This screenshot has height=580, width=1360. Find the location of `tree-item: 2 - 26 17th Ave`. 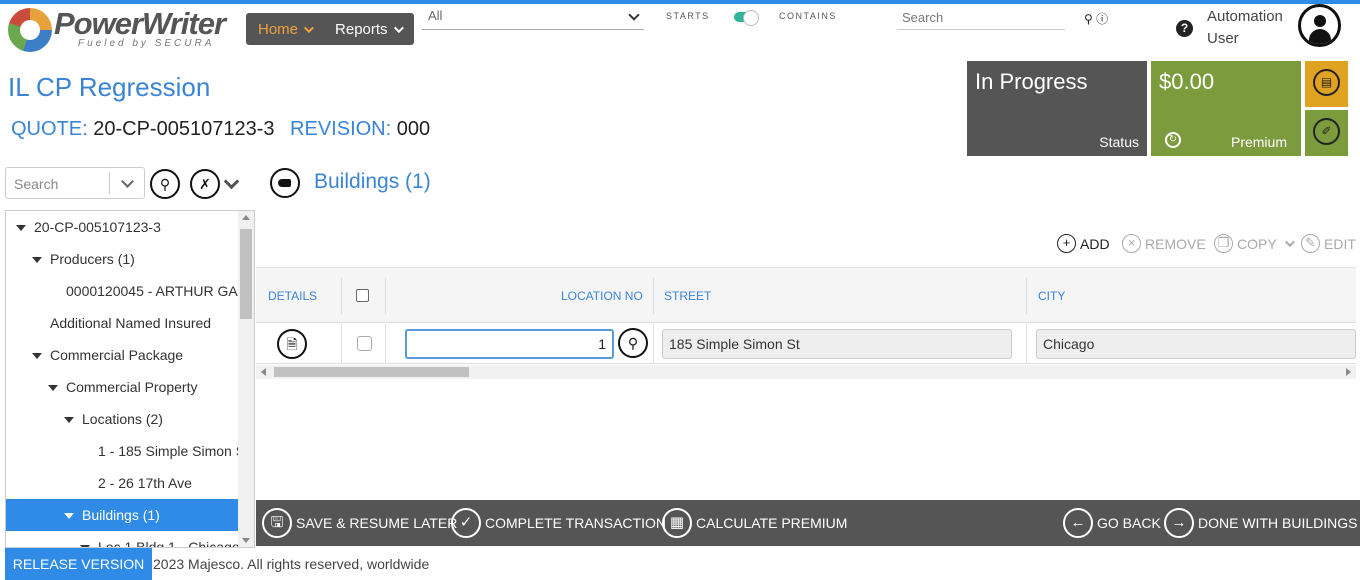

tree-item: 2 - 26 17th Ave is located at coordinates (122, 483).